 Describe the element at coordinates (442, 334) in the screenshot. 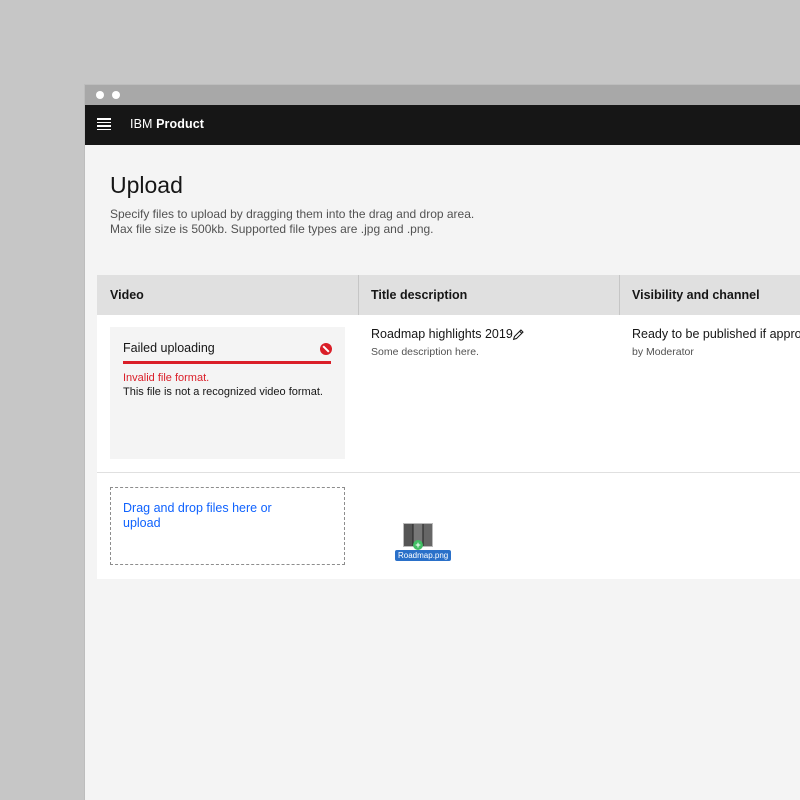

I see `video-title: Roadmap highlights 2019` at that location.